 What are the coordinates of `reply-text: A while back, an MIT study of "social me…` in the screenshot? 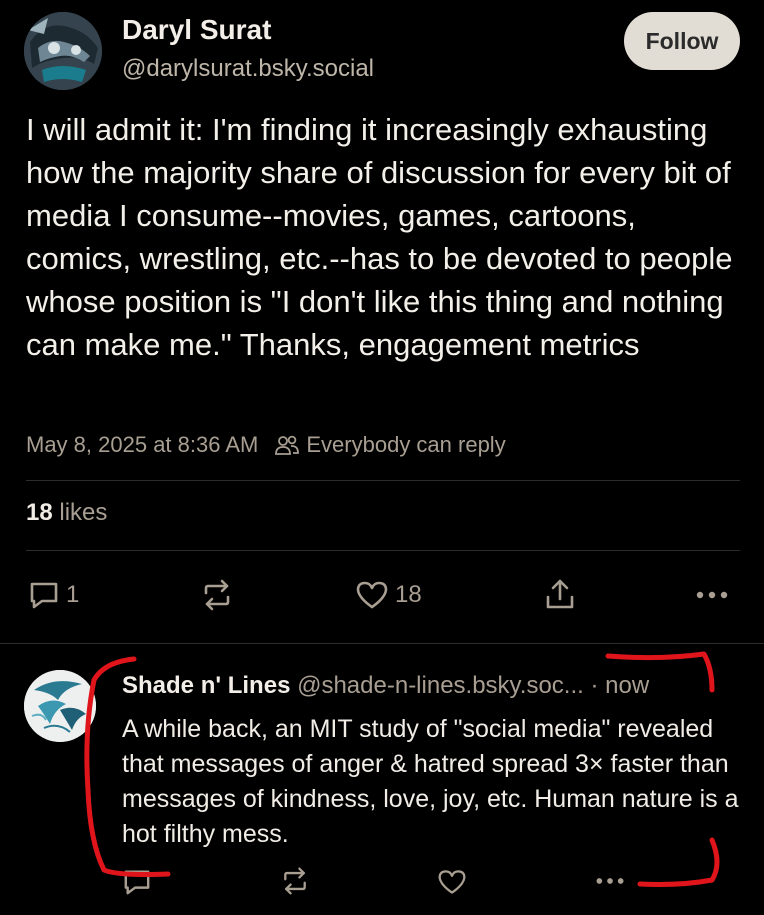 It's located at (430, 781).